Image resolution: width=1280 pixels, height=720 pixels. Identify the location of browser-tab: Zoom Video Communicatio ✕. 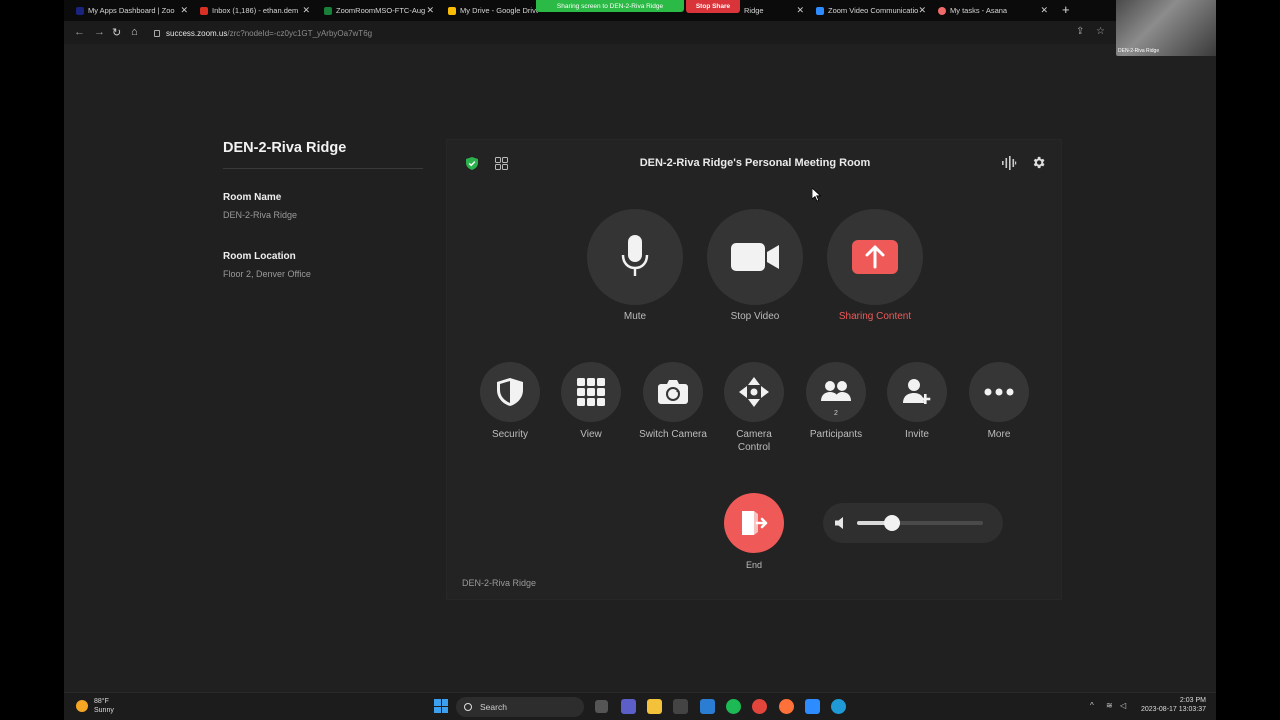
(871, 10).